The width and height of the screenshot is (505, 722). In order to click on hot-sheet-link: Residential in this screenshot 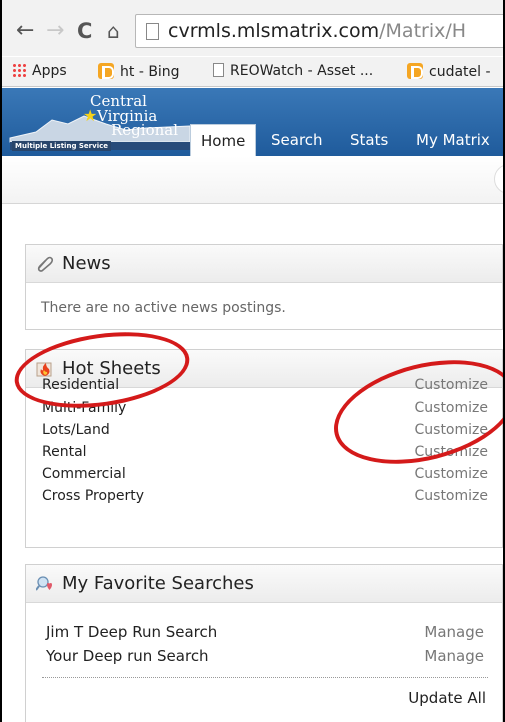, I will do `click(80, 385)`.